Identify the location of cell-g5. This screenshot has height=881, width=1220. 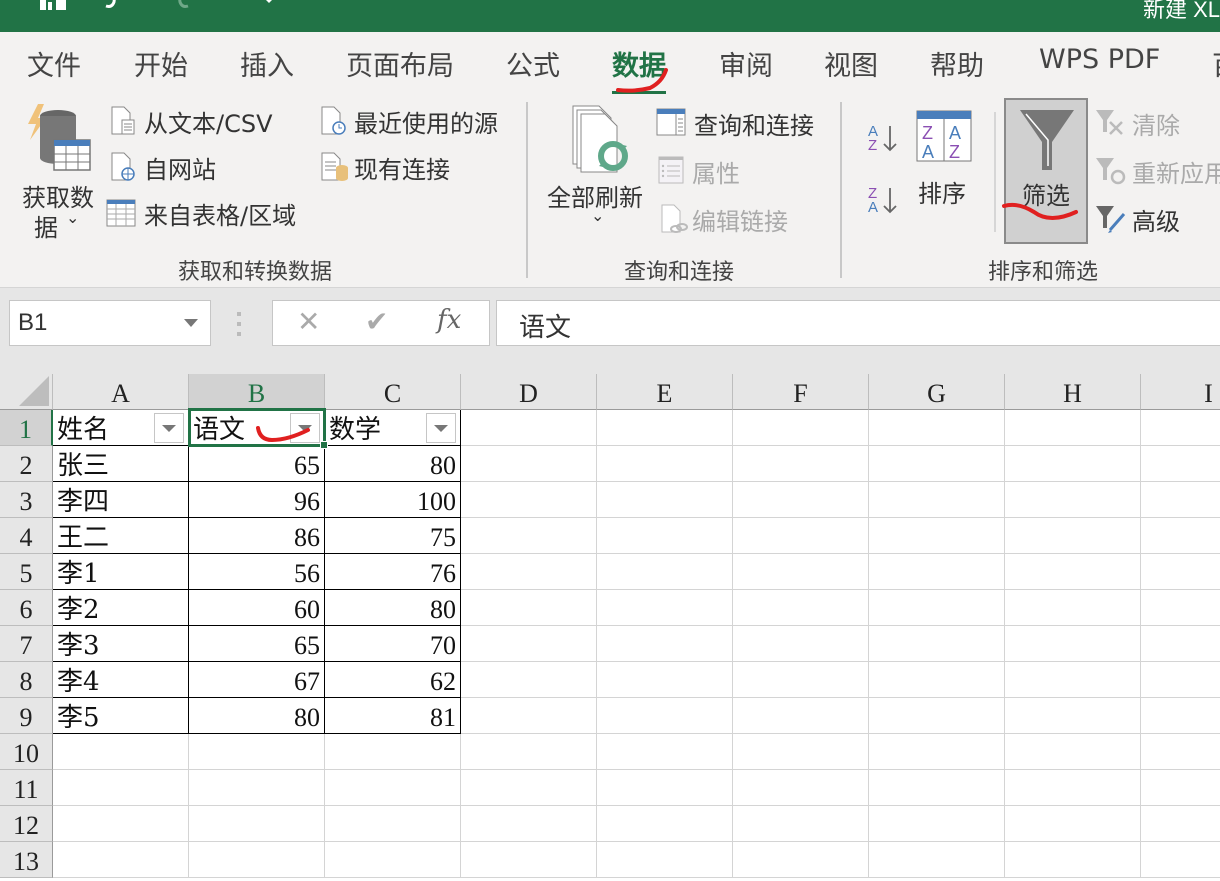
(937, 572).